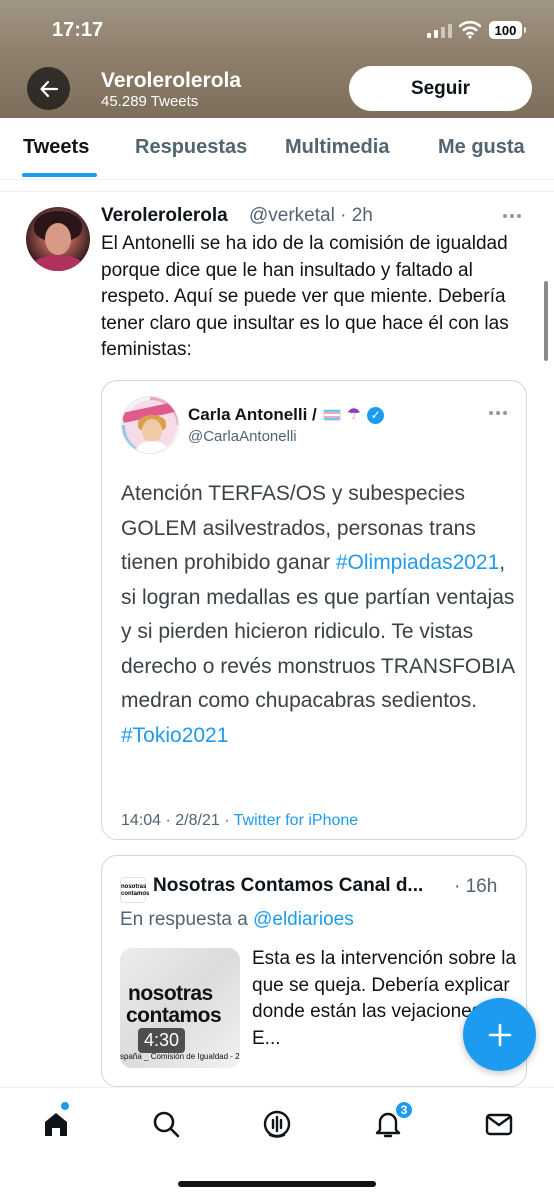  Describe the element at coordinates (376, 415) in the screenshot. I see `verified-icon: ✓` at that location.